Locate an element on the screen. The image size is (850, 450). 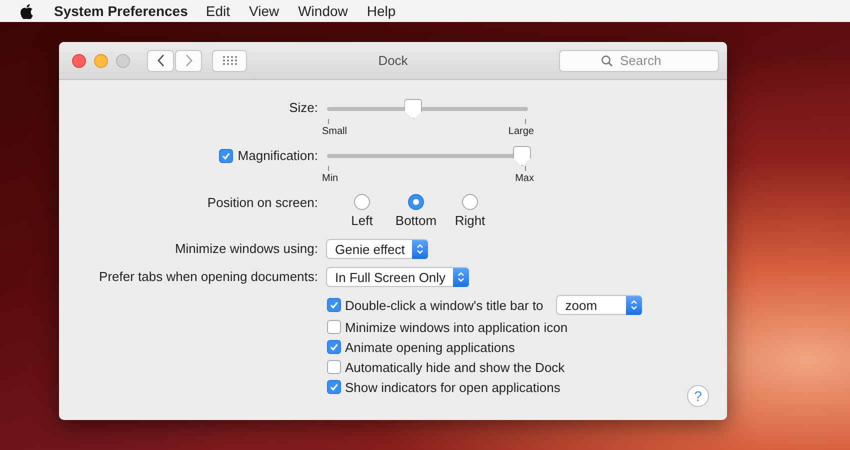
checkbox-label: Animate opening applications is located at coordinates (430, 347).